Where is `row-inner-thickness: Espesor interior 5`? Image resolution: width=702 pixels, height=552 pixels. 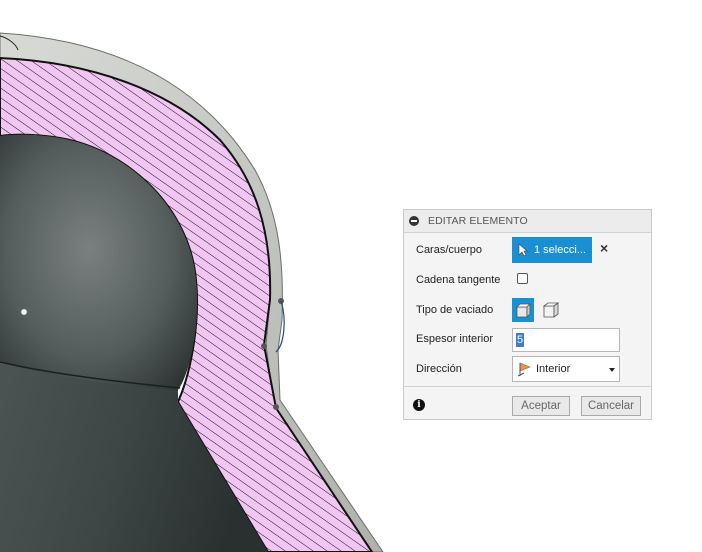
row-inner-thickness: Espesor interior 5 is located at coordinates (527, 339).